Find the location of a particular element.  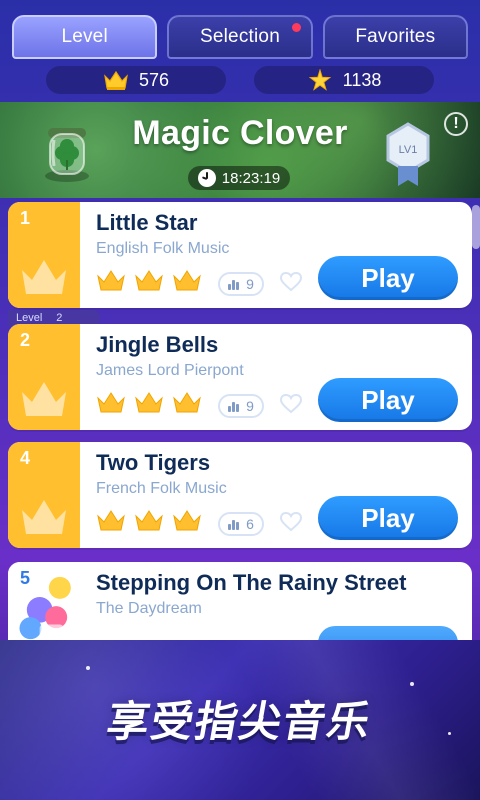

level-badge-icon: LV1 is located at coordinates (408, 155).